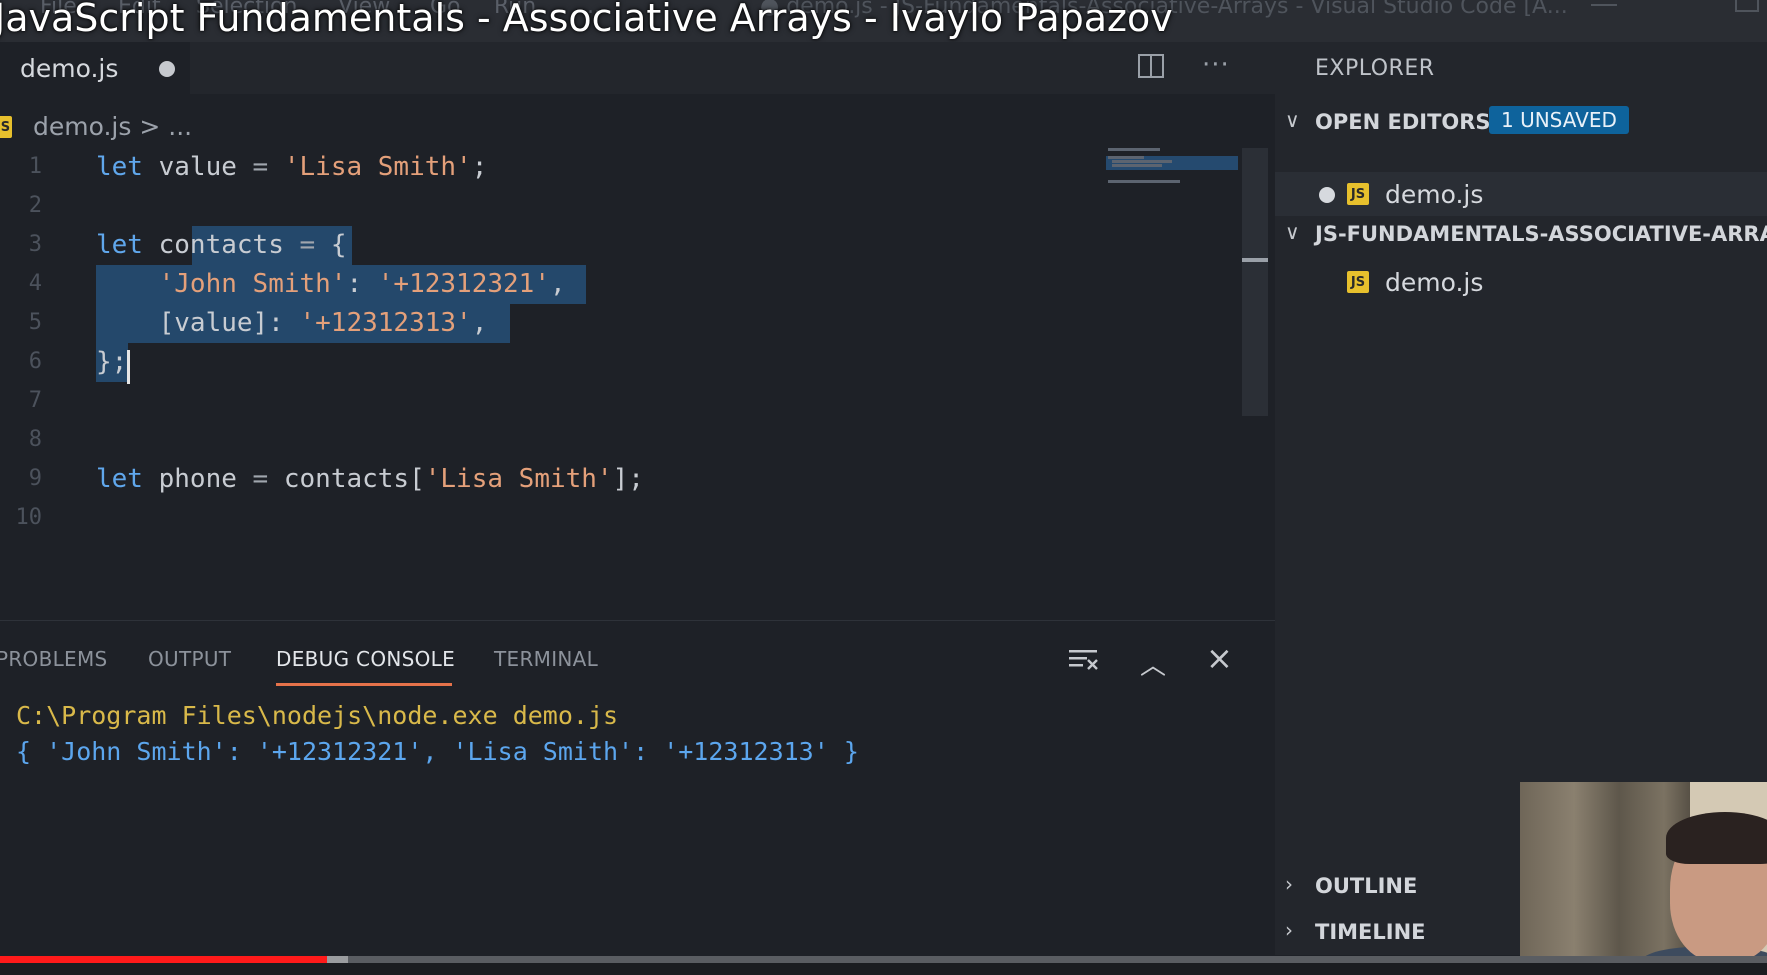 Image resolution: width=1767 pixels, height=975 pixels. I want to click on line-number: 2, so click(35, 205).